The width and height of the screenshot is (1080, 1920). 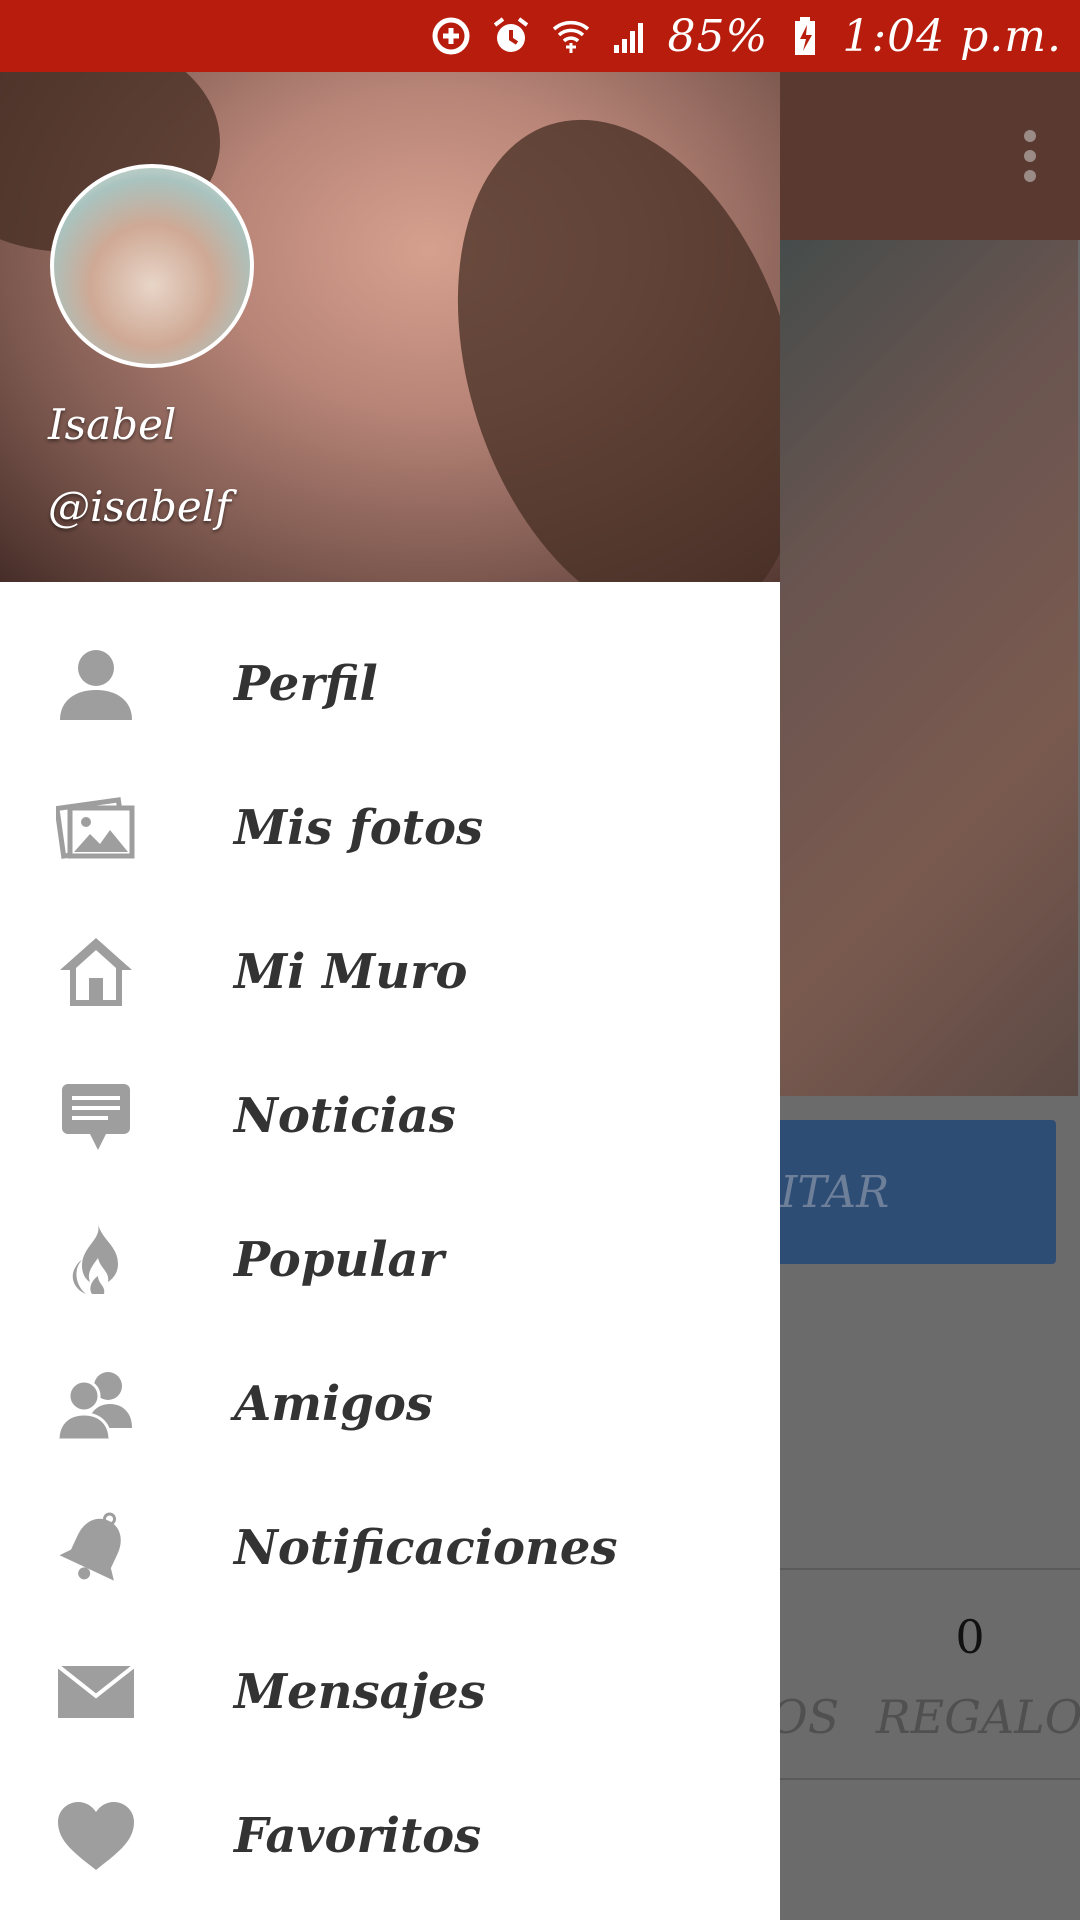 I want to click on news-icon, so click(x=96, y=1116).